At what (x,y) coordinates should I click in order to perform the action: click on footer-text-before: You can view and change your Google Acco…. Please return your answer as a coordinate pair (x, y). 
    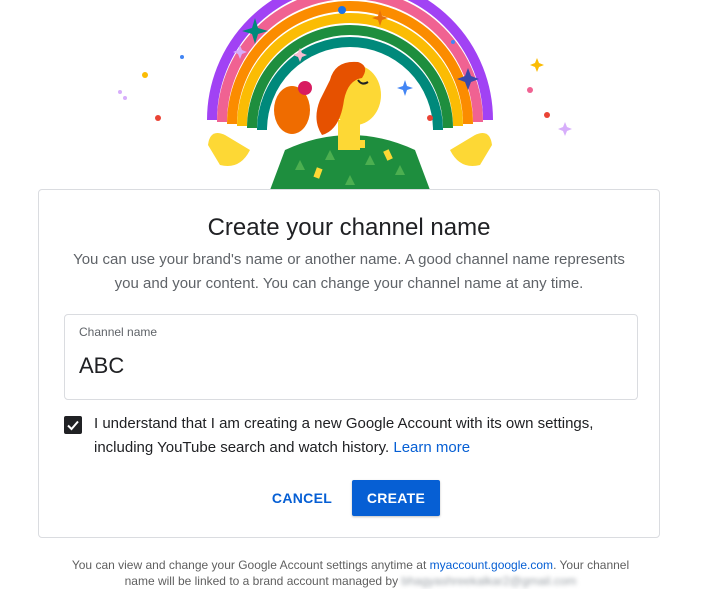
    Looking at the image, I should click on (249, 565).